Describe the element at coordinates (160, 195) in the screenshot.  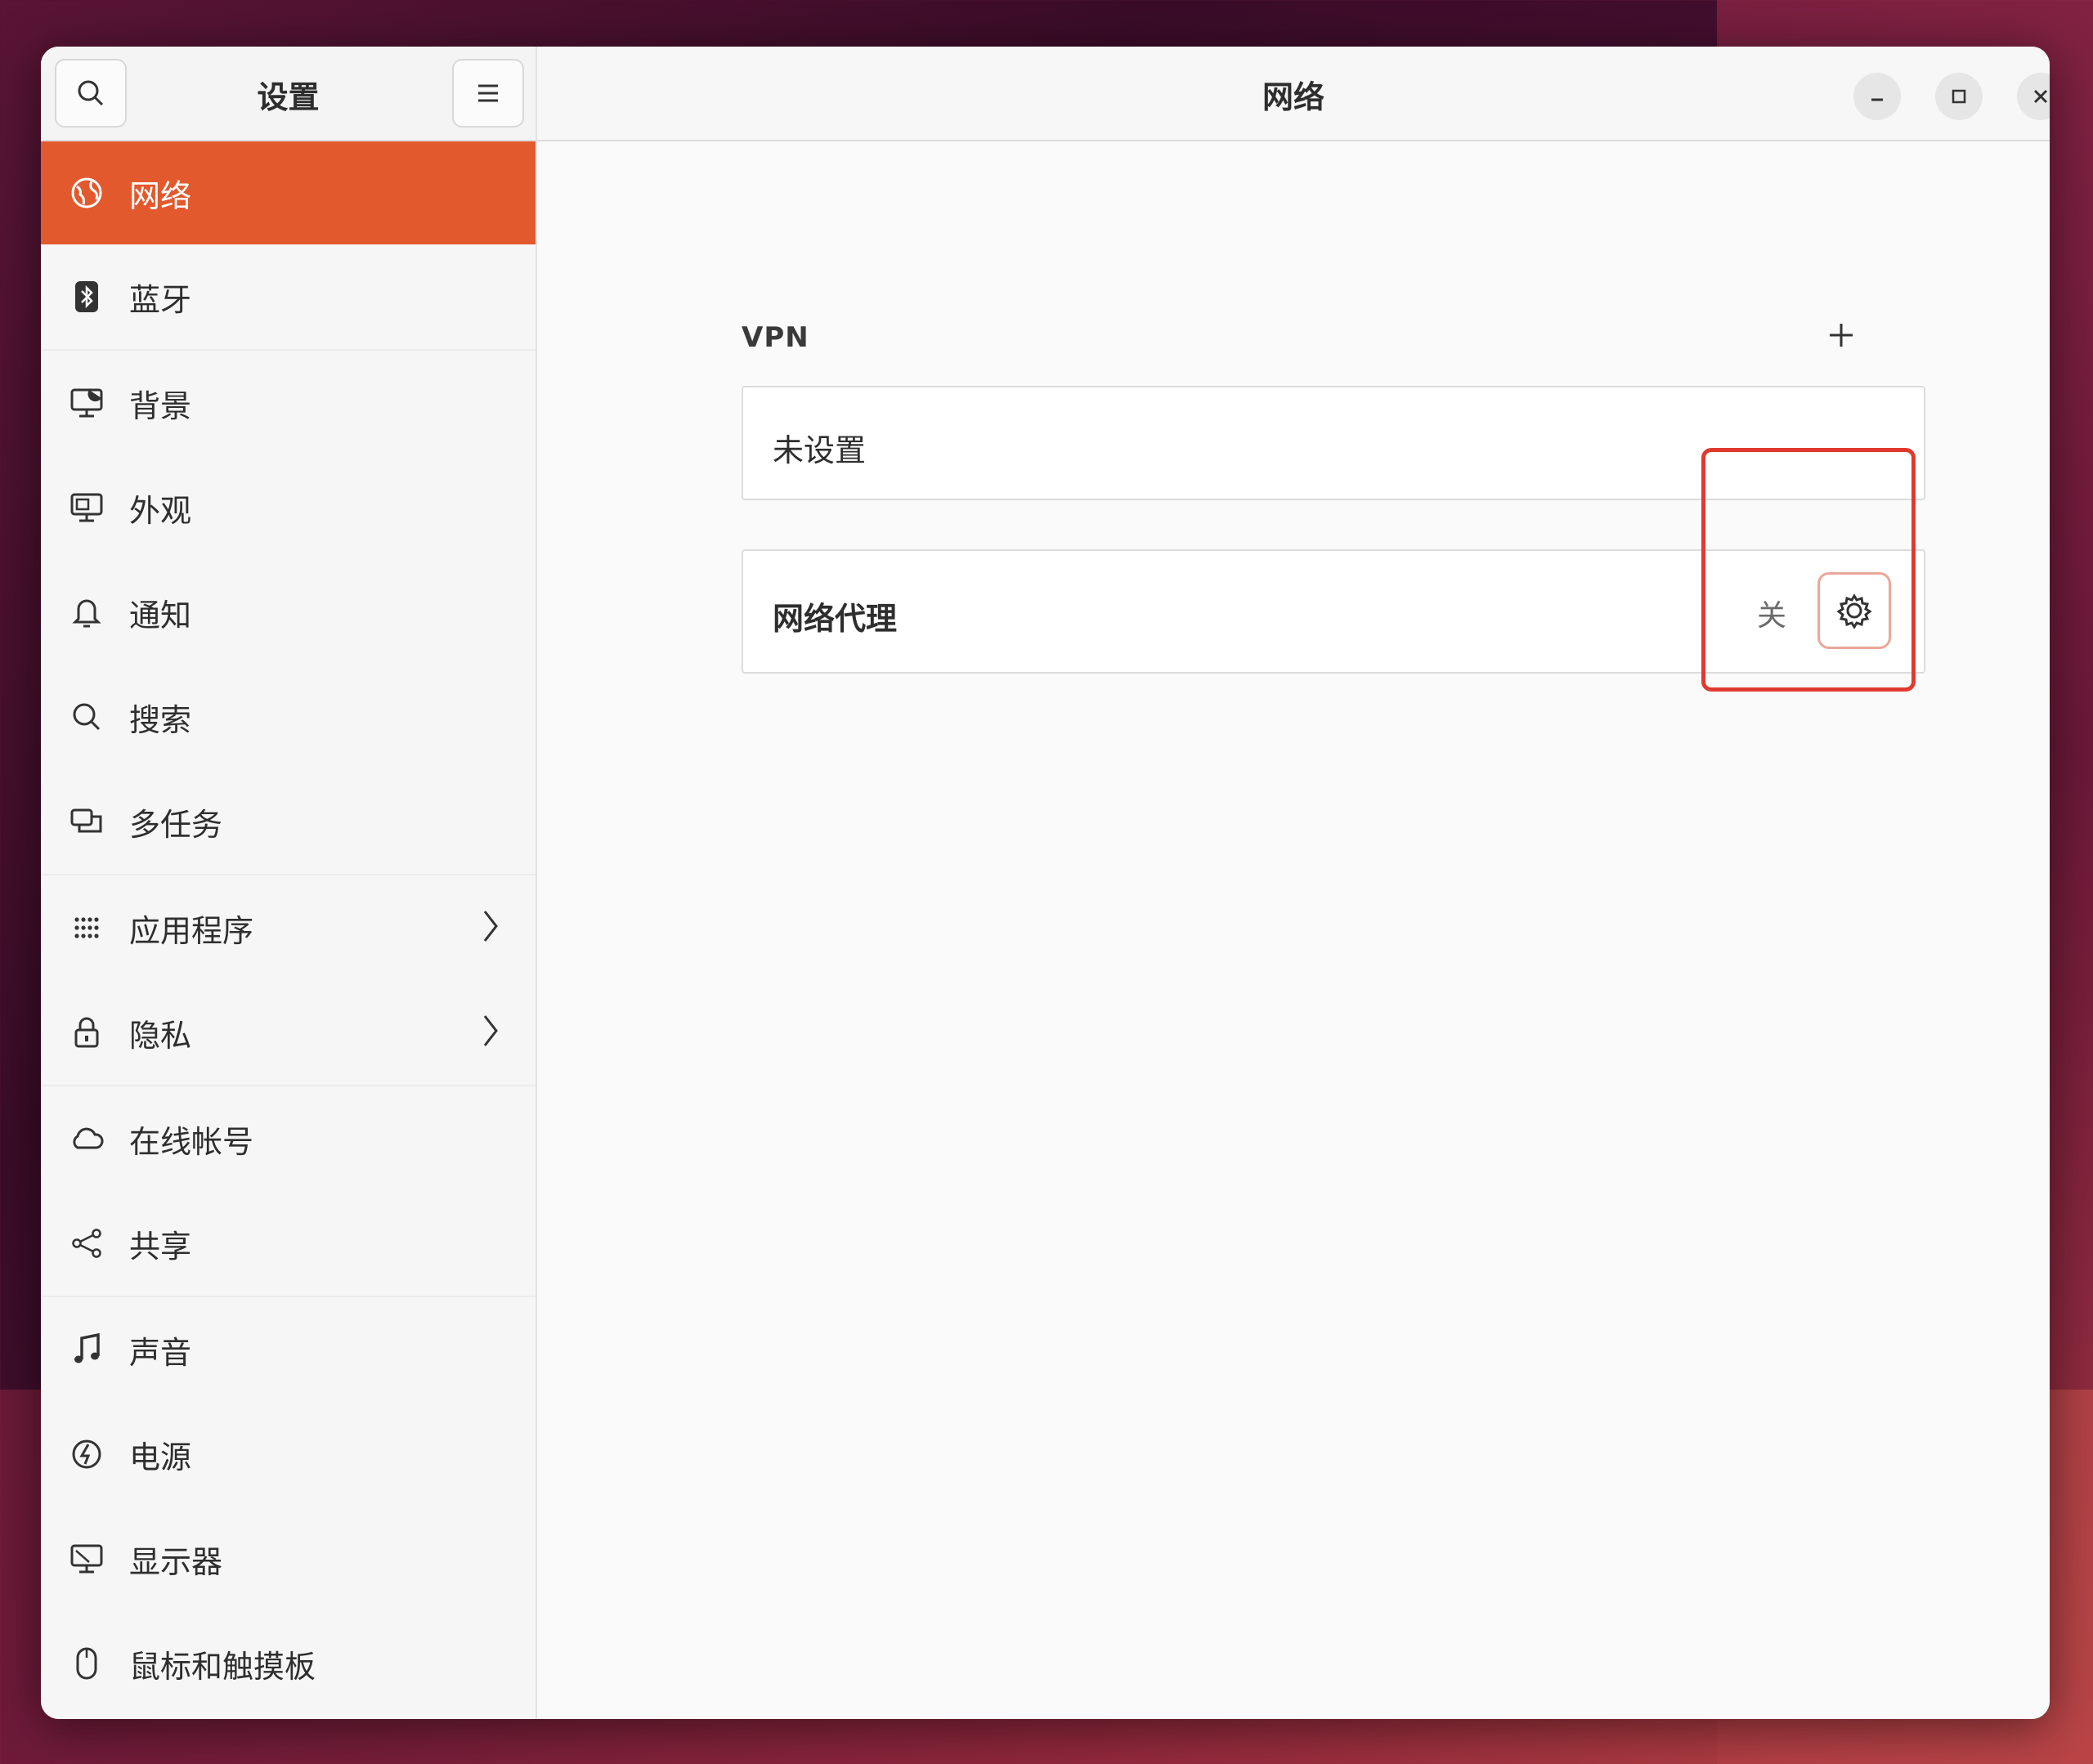
I see `sidebar-item-label: 网络` at that location.